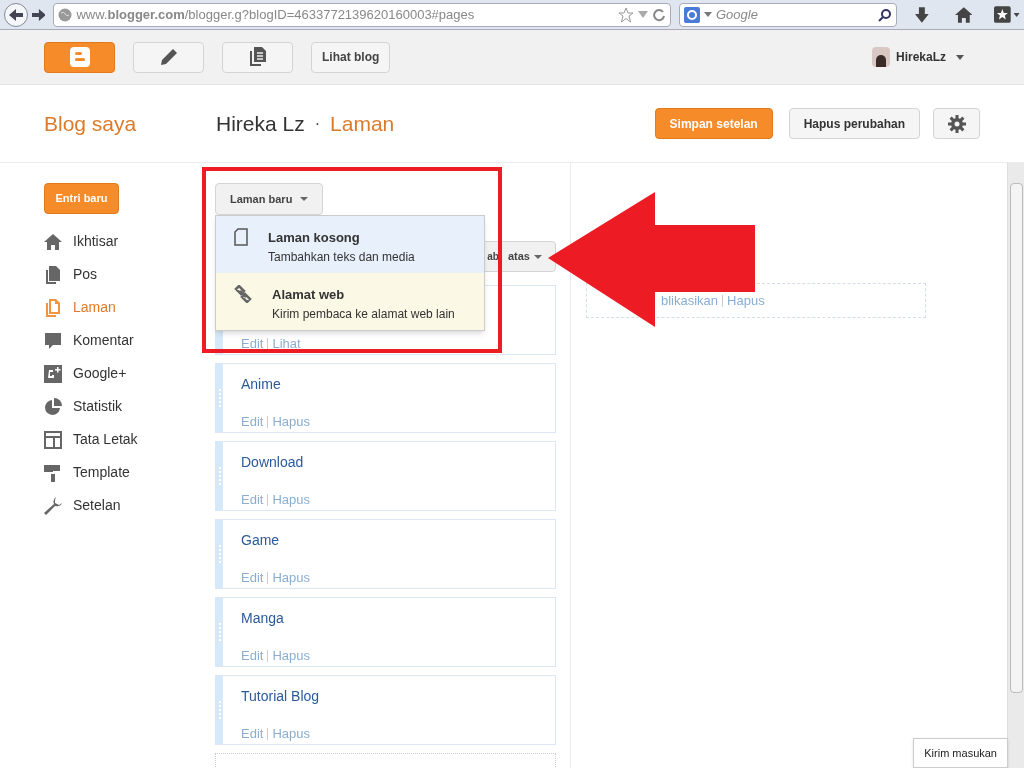 The image size is (1024, 768). What do you see at coordinates (129, 274) in the screenshot?
I see `sidebar-item: Pos` at bounding box center [129, 274].